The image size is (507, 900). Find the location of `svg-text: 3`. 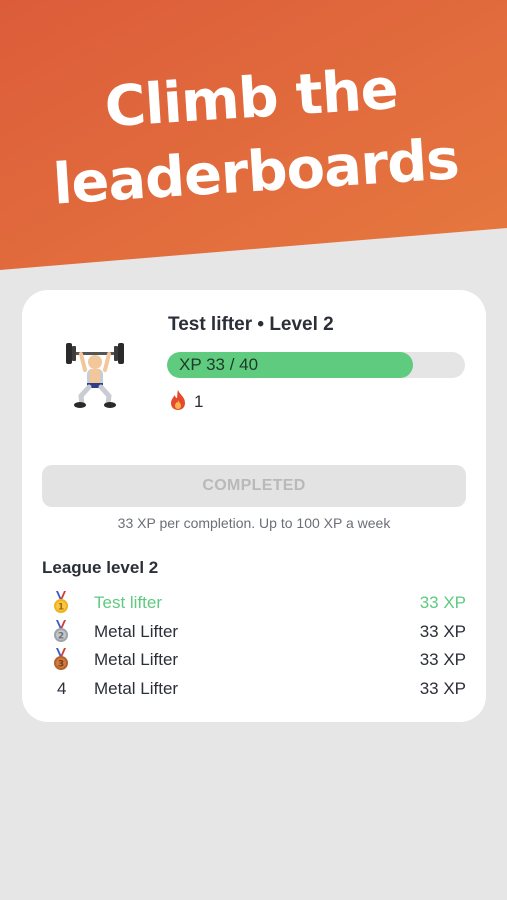

svg-text: 3 is located at coordinates (61, 665).